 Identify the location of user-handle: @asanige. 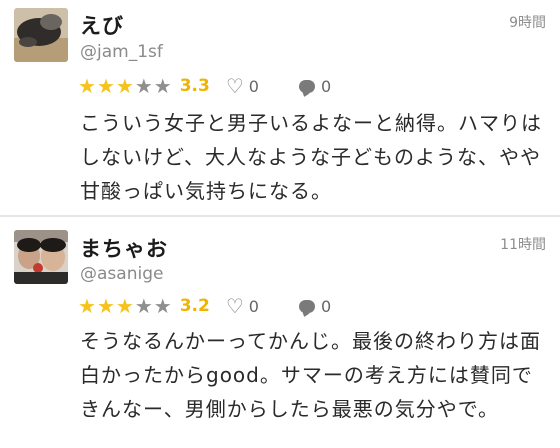
(122, 274).